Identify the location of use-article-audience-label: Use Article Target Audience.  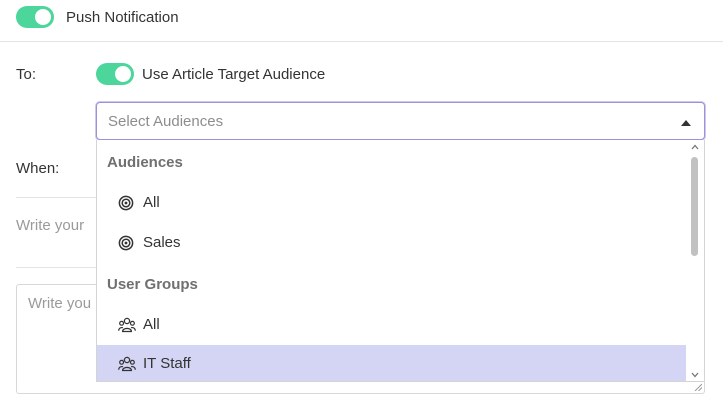
(234, 74).